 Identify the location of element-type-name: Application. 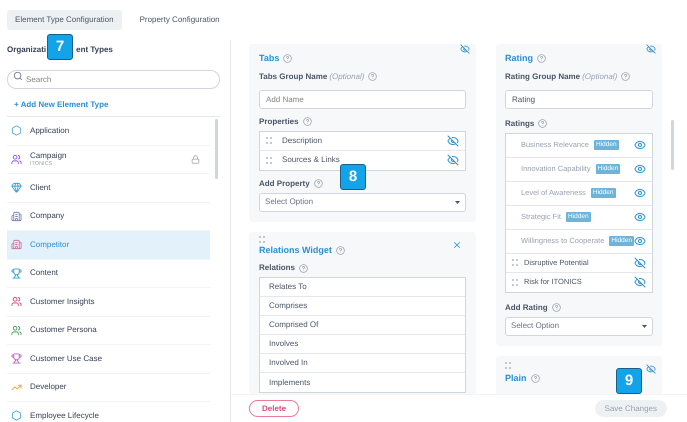
(50, 131).